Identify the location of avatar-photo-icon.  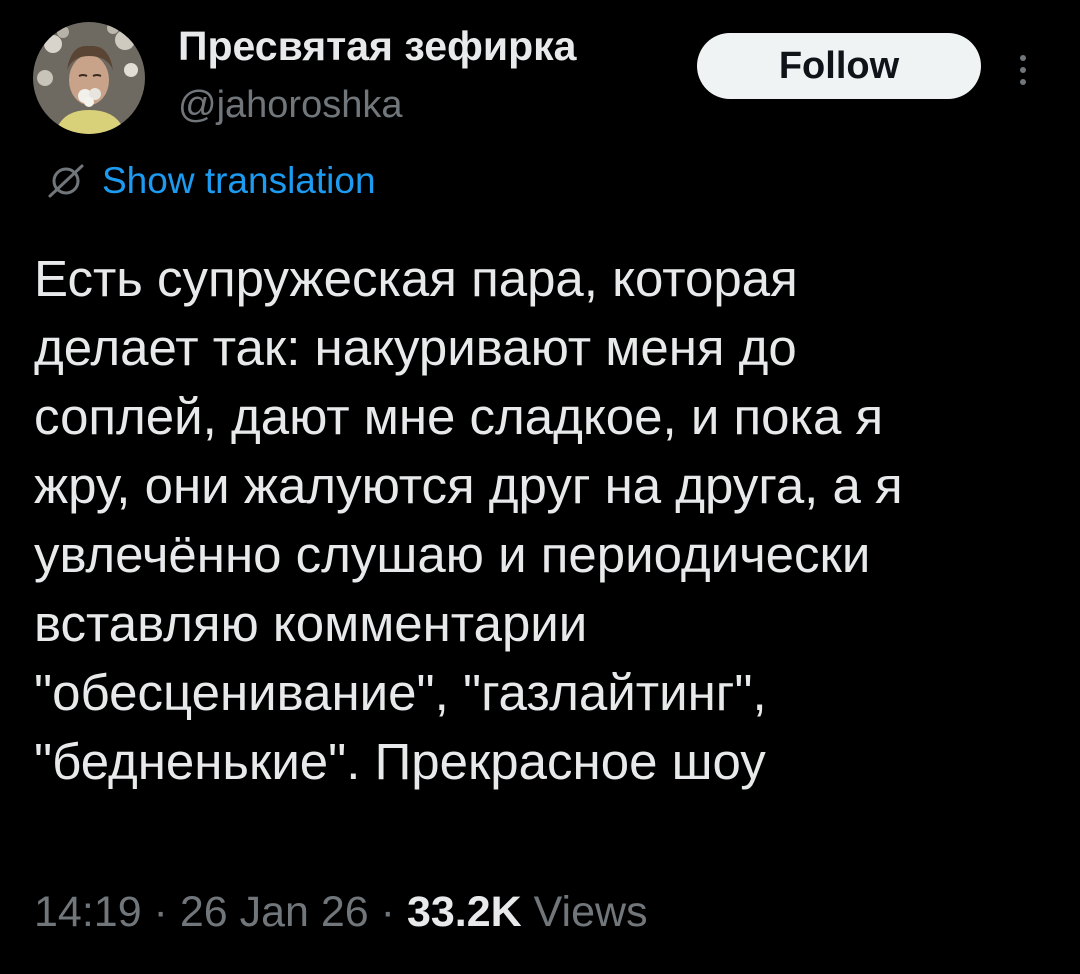
(89, 78).